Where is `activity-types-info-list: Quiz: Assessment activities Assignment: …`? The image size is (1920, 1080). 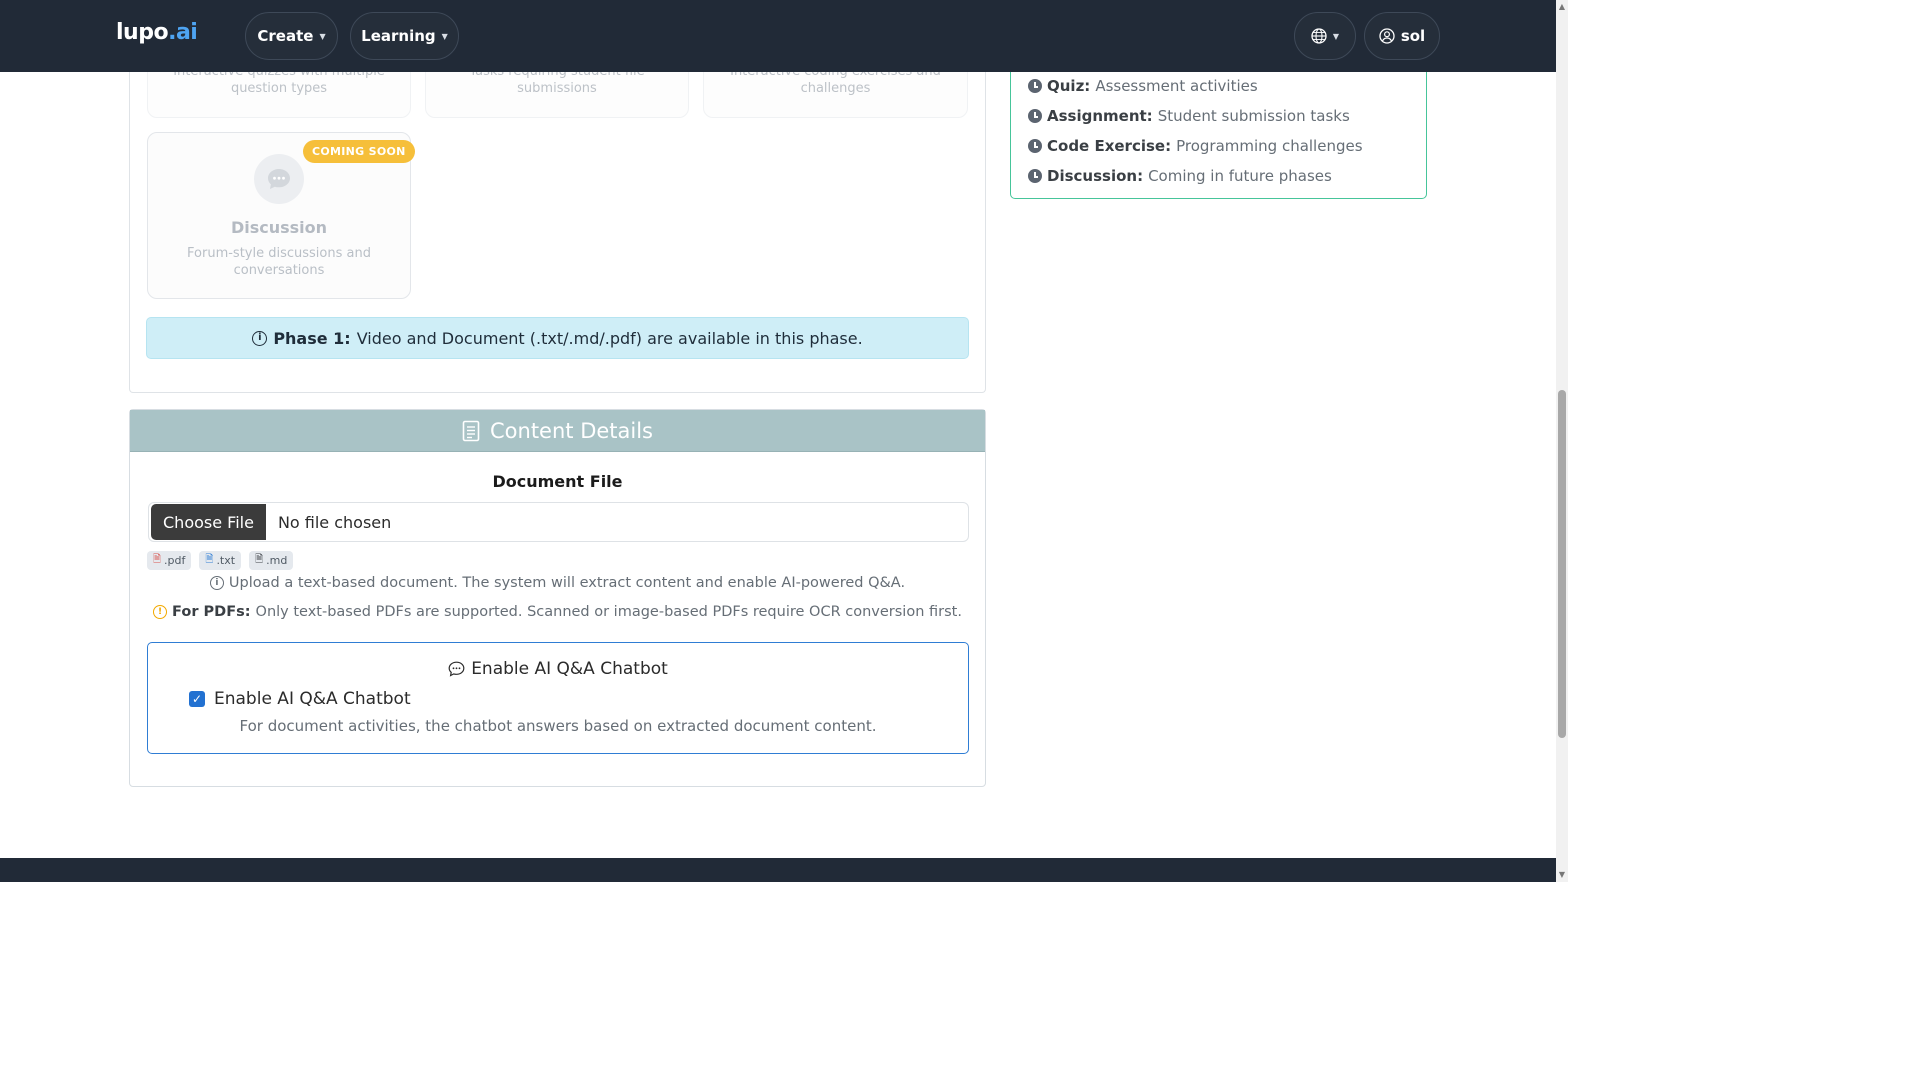
activity-types-info-list: Quiz: Assessment activities Assignment: … is located at coordinates (1195, 131).